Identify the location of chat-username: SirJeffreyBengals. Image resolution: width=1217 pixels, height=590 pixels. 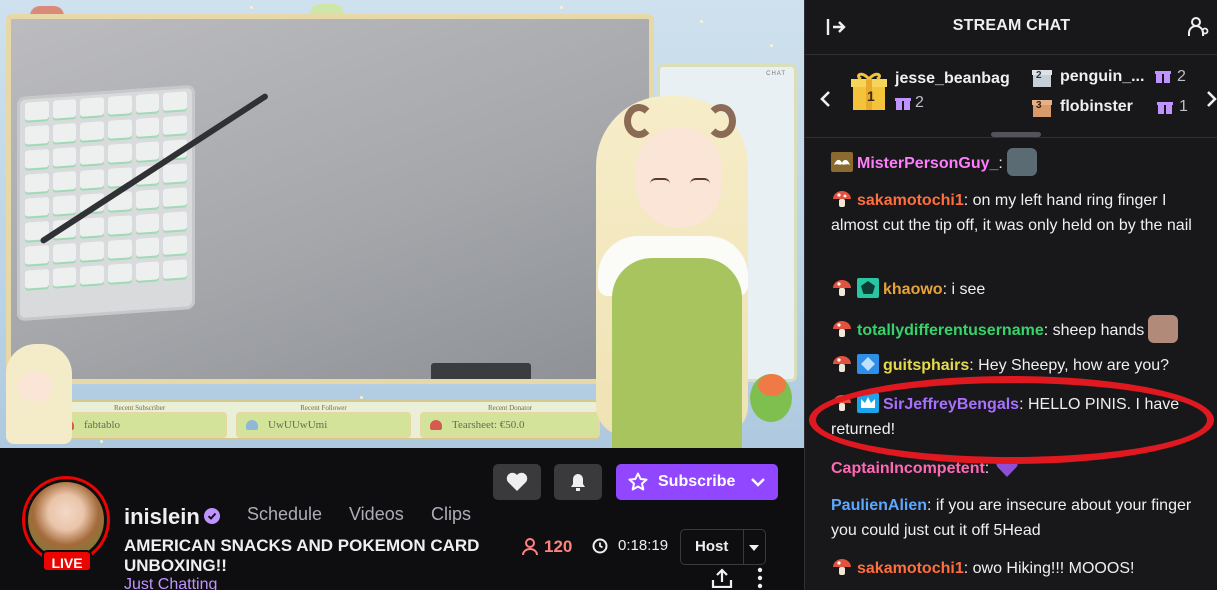
(951, 404).